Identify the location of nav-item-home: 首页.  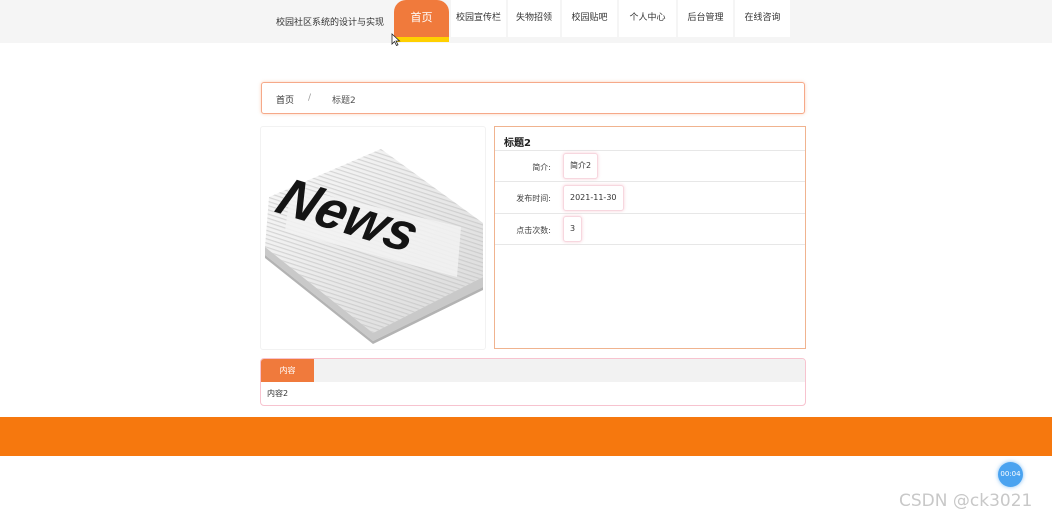
(421, 18).